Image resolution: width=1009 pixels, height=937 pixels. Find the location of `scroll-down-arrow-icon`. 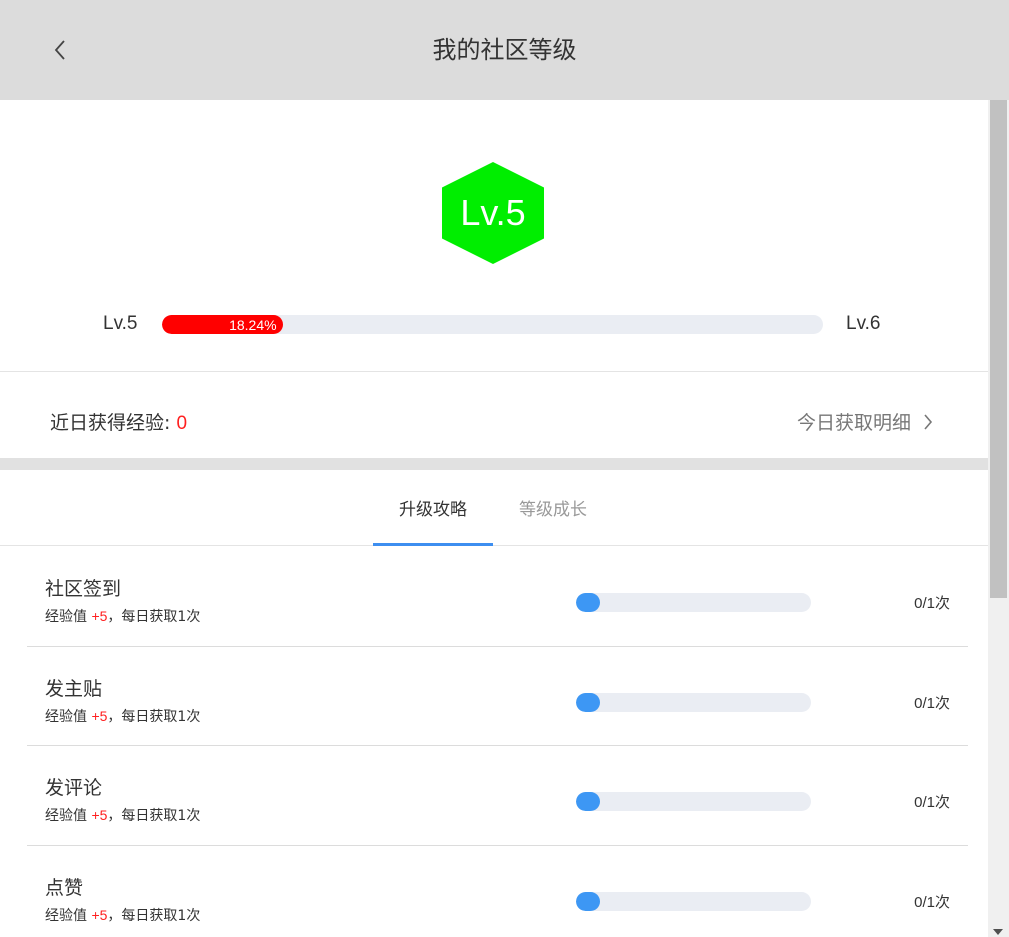

scroll-down-arrow-icon is located at coordinates (998, 932).